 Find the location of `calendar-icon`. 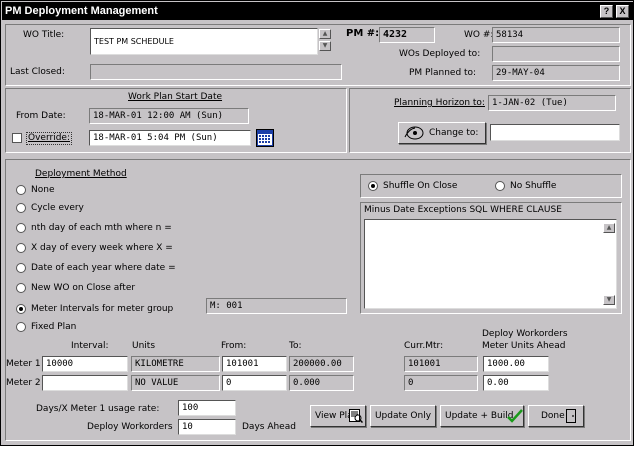

calendar-icon is located at coordinates (265, 138).